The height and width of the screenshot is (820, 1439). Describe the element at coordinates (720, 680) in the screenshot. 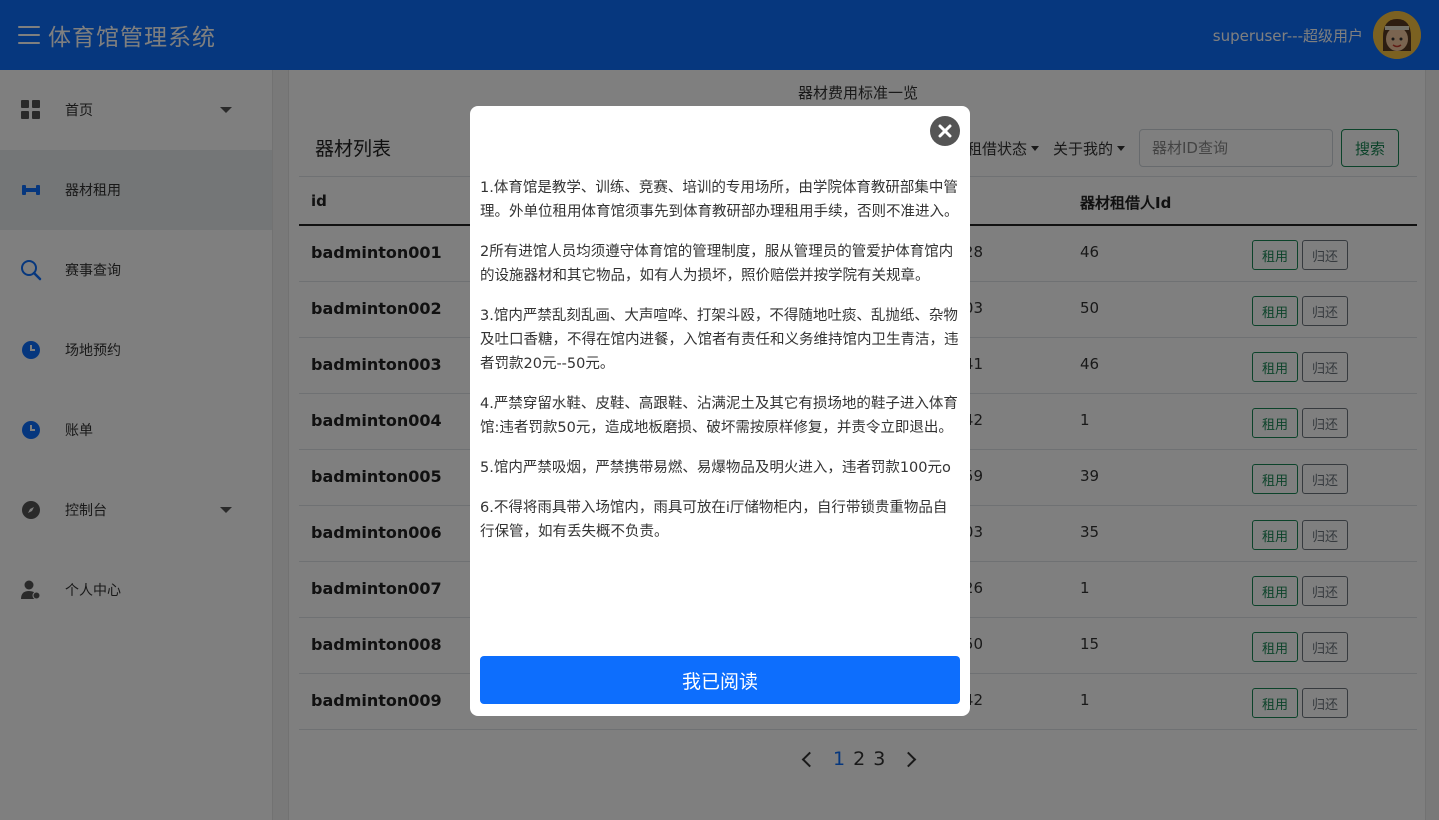

I see `confirm-read-button: 我已阅读` at that location.